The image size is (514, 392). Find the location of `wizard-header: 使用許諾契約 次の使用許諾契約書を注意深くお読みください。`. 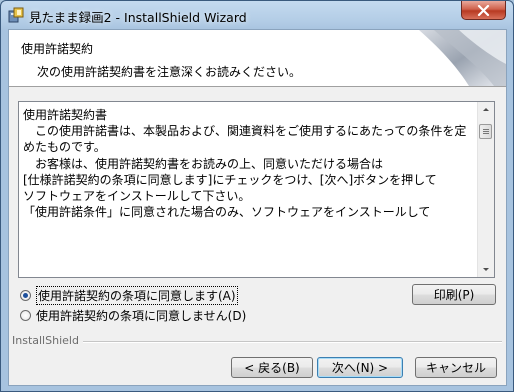

wizard-header: 使用許諾契約 次の使用許諾契約書を注意深くお読みください。 is located at coordinates (257, 58).